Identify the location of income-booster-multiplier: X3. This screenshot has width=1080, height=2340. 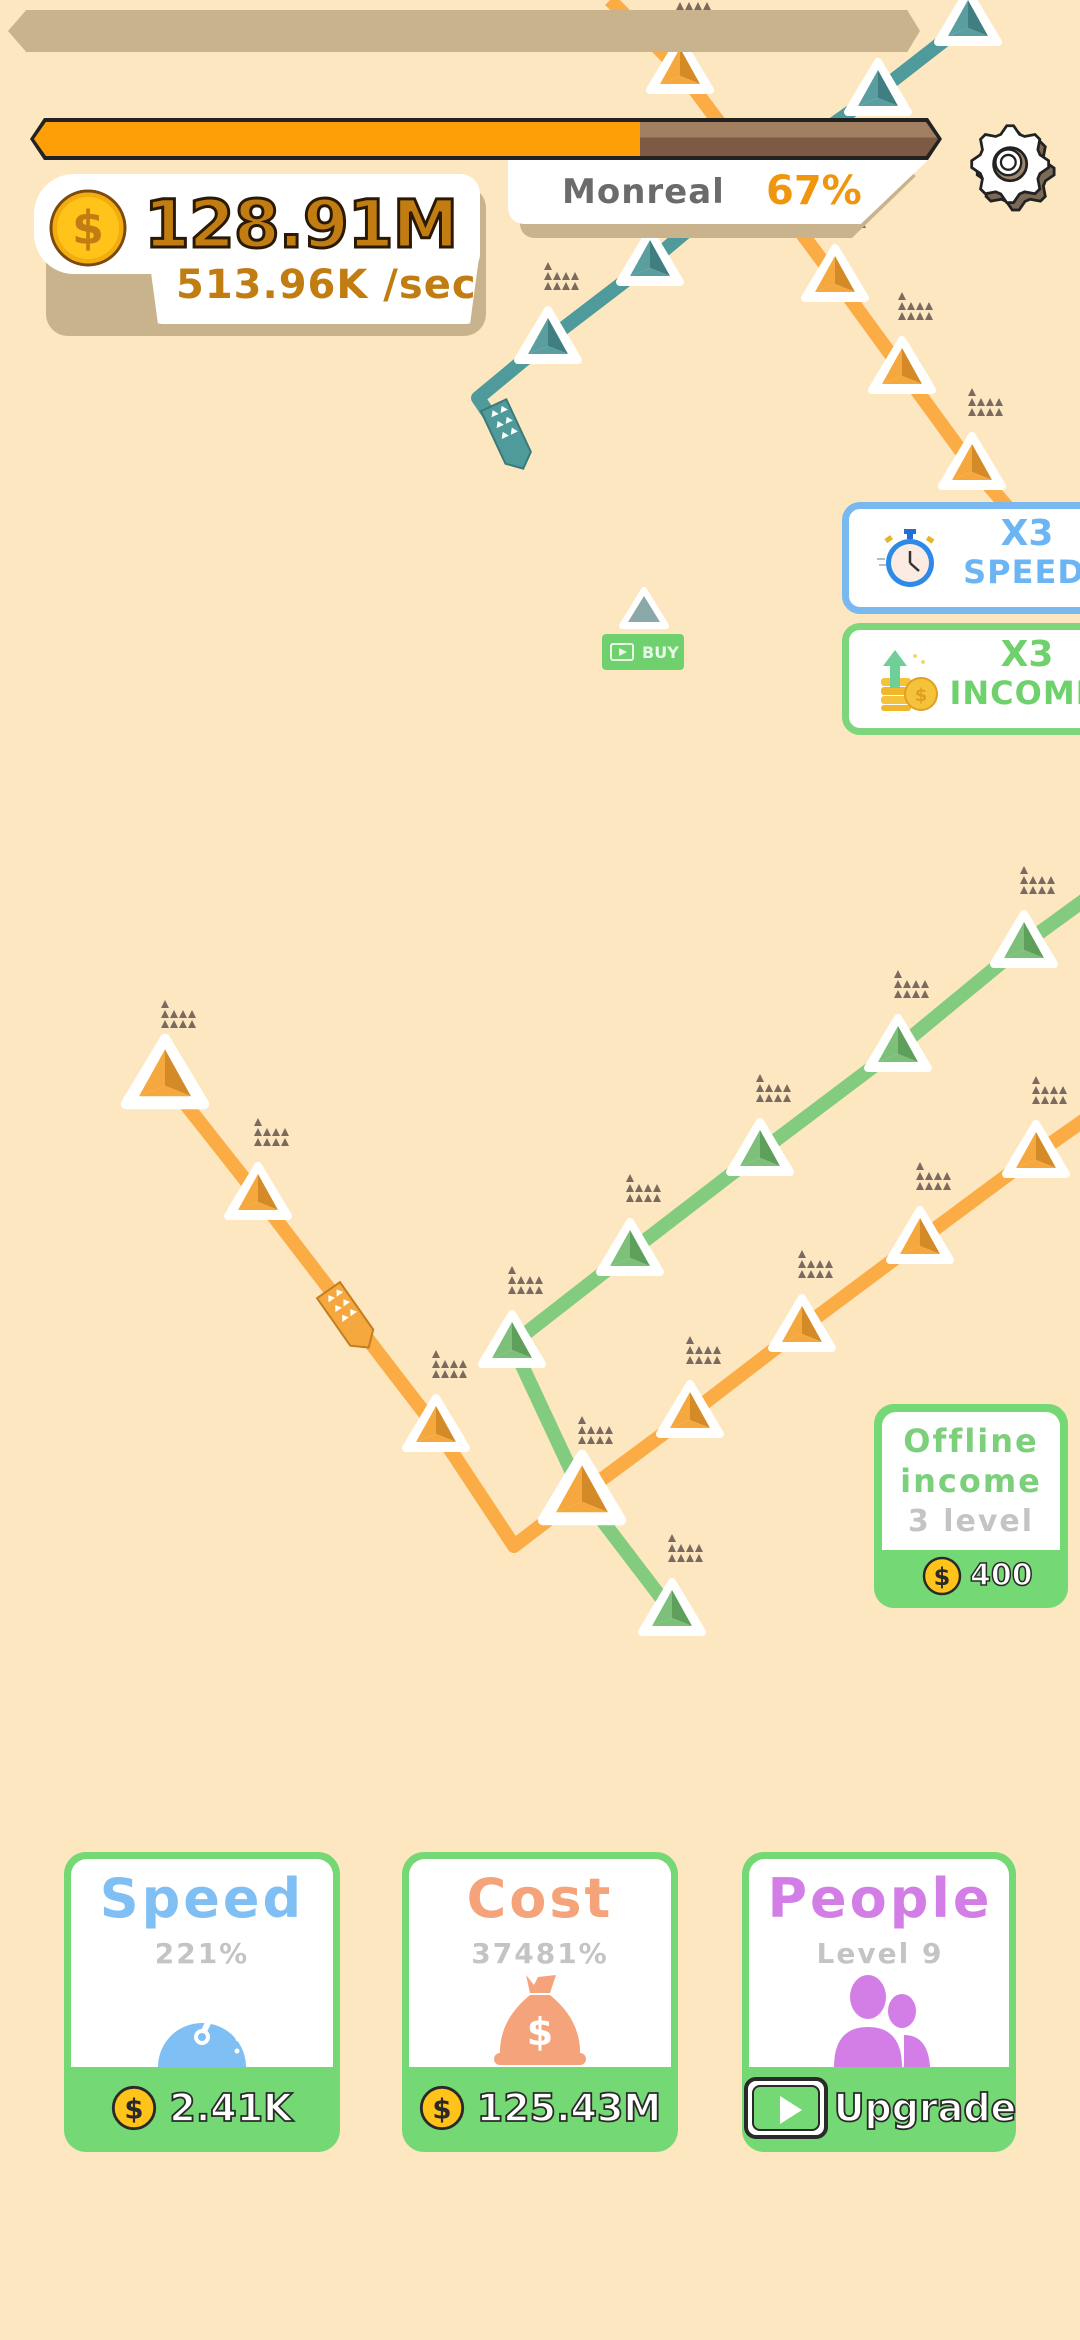
(1027, 654).